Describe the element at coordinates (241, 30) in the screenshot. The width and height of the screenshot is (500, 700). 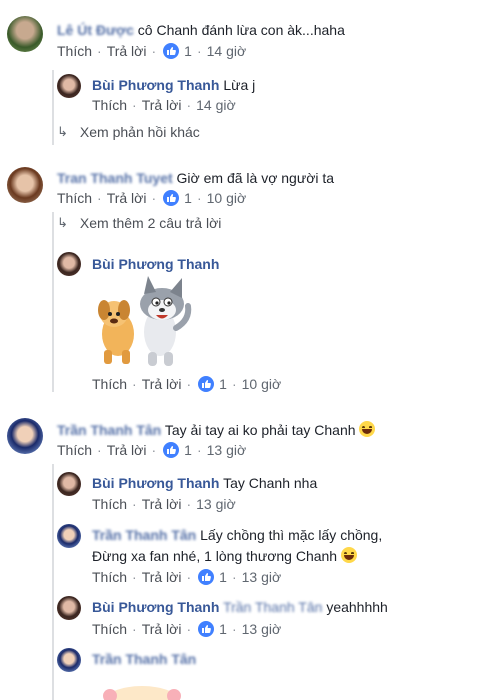
I see `comment-text: cô Chanh đánh lừa con àk...haha` at that location.